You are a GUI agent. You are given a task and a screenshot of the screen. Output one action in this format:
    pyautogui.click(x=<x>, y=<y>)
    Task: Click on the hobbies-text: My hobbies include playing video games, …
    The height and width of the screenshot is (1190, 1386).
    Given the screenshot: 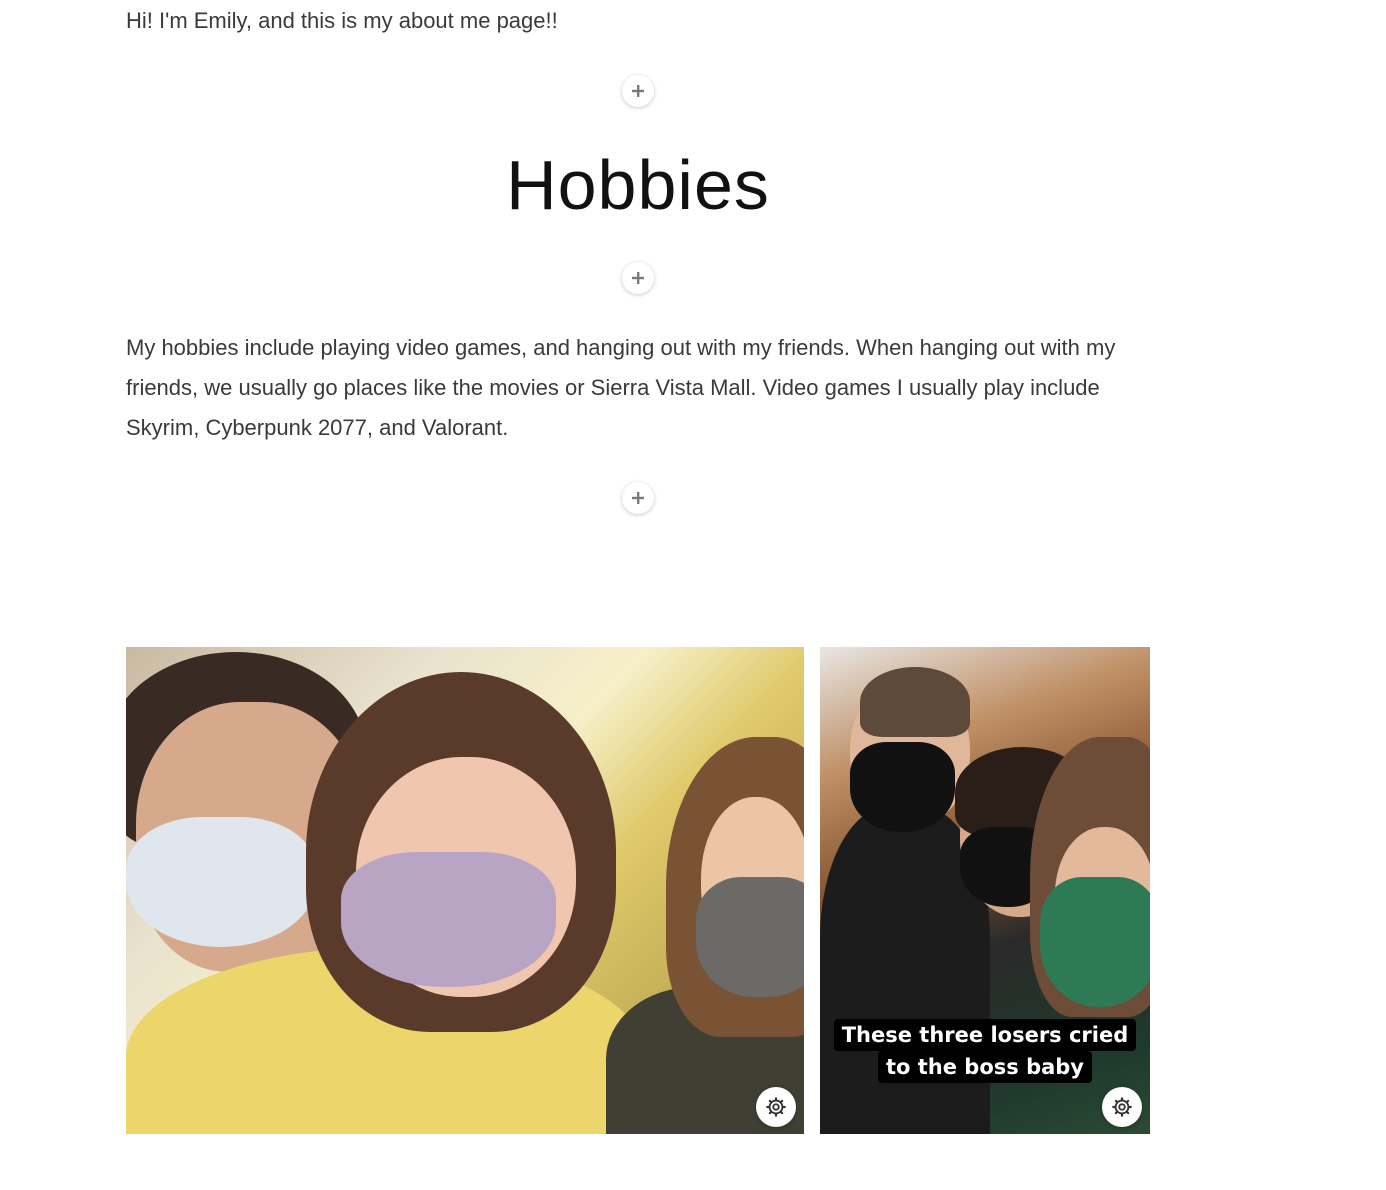 What is the action you would take?
    pyautogui.click(x=621, y=387)
    